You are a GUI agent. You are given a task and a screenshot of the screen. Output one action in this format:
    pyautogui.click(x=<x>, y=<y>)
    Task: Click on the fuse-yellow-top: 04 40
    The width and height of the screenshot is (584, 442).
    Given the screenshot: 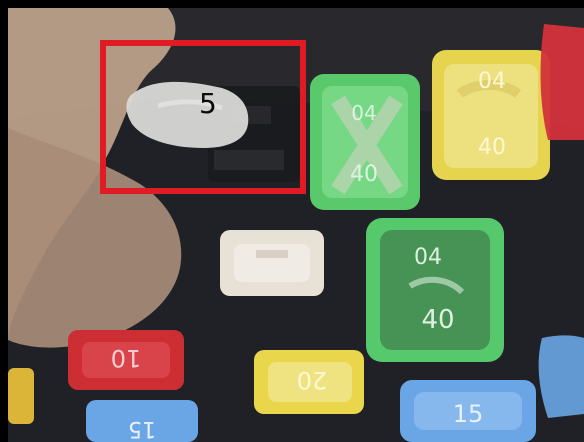 What is the action you would take?
    pyautogui.click(x=491, y=115)
    